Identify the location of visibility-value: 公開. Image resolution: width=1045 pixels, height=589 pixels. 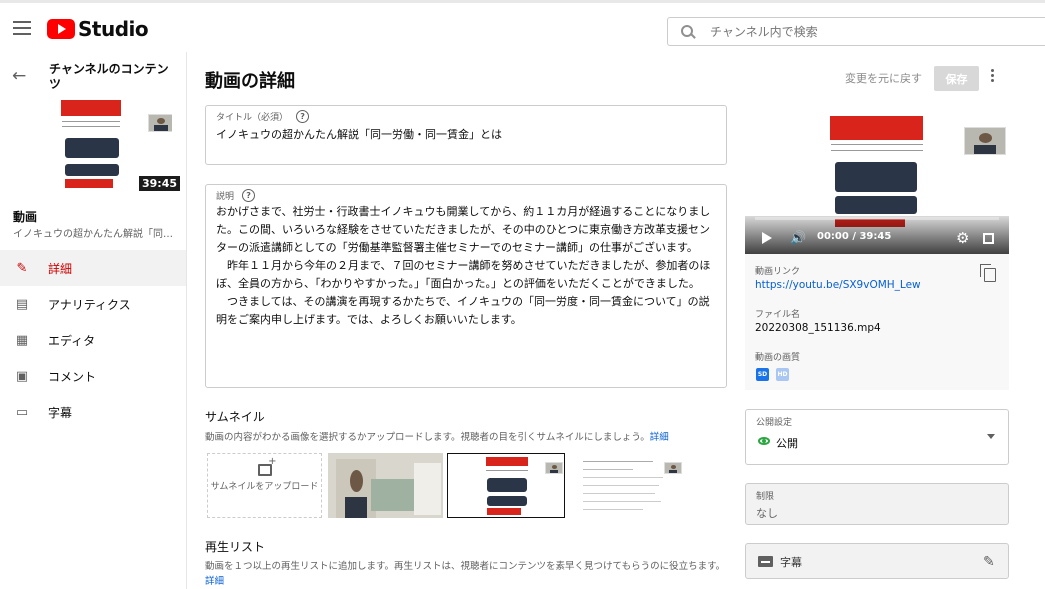
(787, 443).